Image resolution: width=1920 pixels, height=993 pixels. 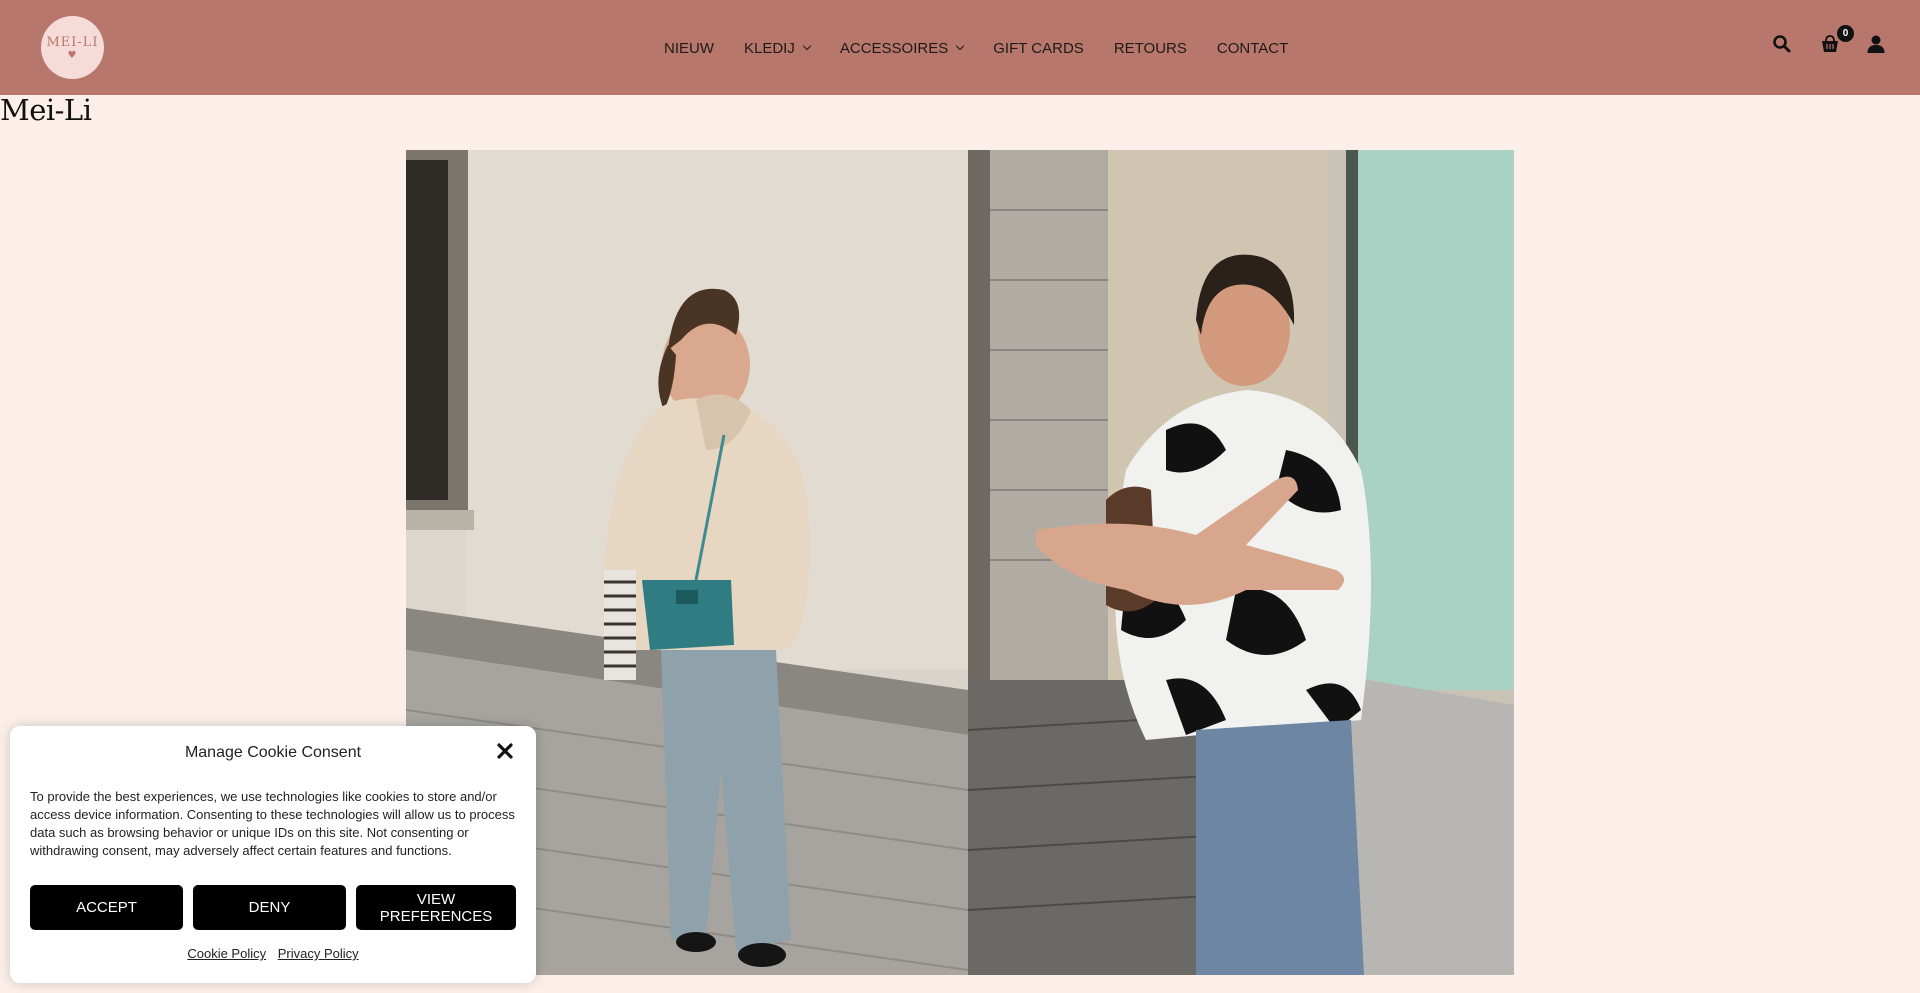 What do you see at coordinates (269, 907) in the screenshot?
I see `deny-button: DENY` at bounding box center [269, 907].